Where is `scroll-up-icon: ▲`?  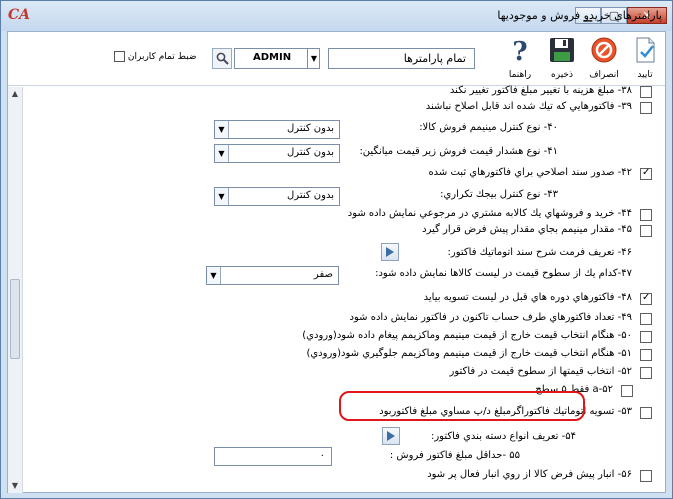
scroll-up-icon: ▲ is located at coordinates (15, 94).